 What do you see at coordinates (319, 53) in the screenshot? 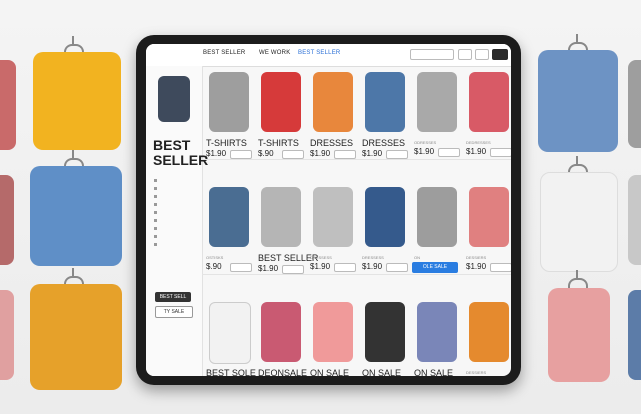
I see `nav-best-seller-active: BEST SELLER` at bounding box center [319, 53].